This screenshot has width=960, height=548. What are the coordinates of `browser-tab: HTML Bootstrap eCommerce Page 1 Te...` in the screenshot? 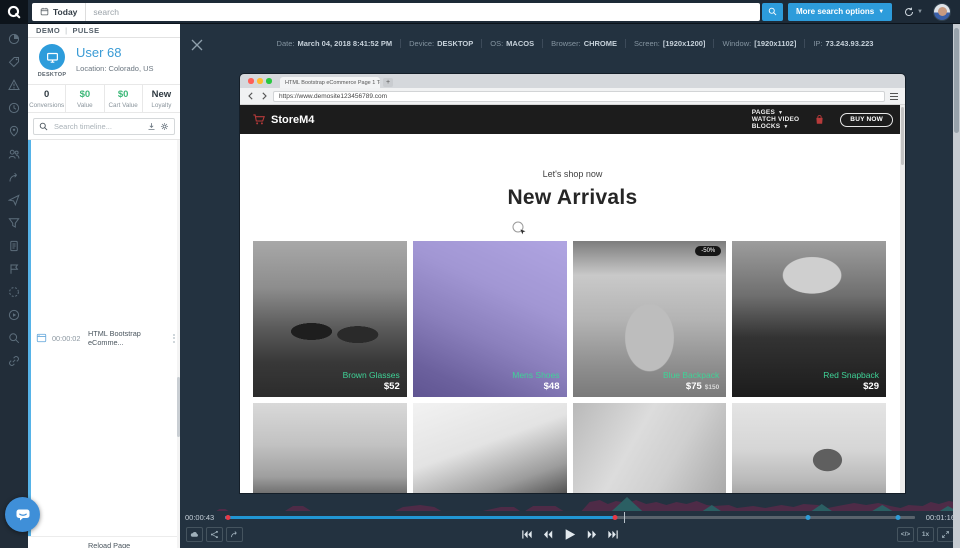 It's located at (330, 82).